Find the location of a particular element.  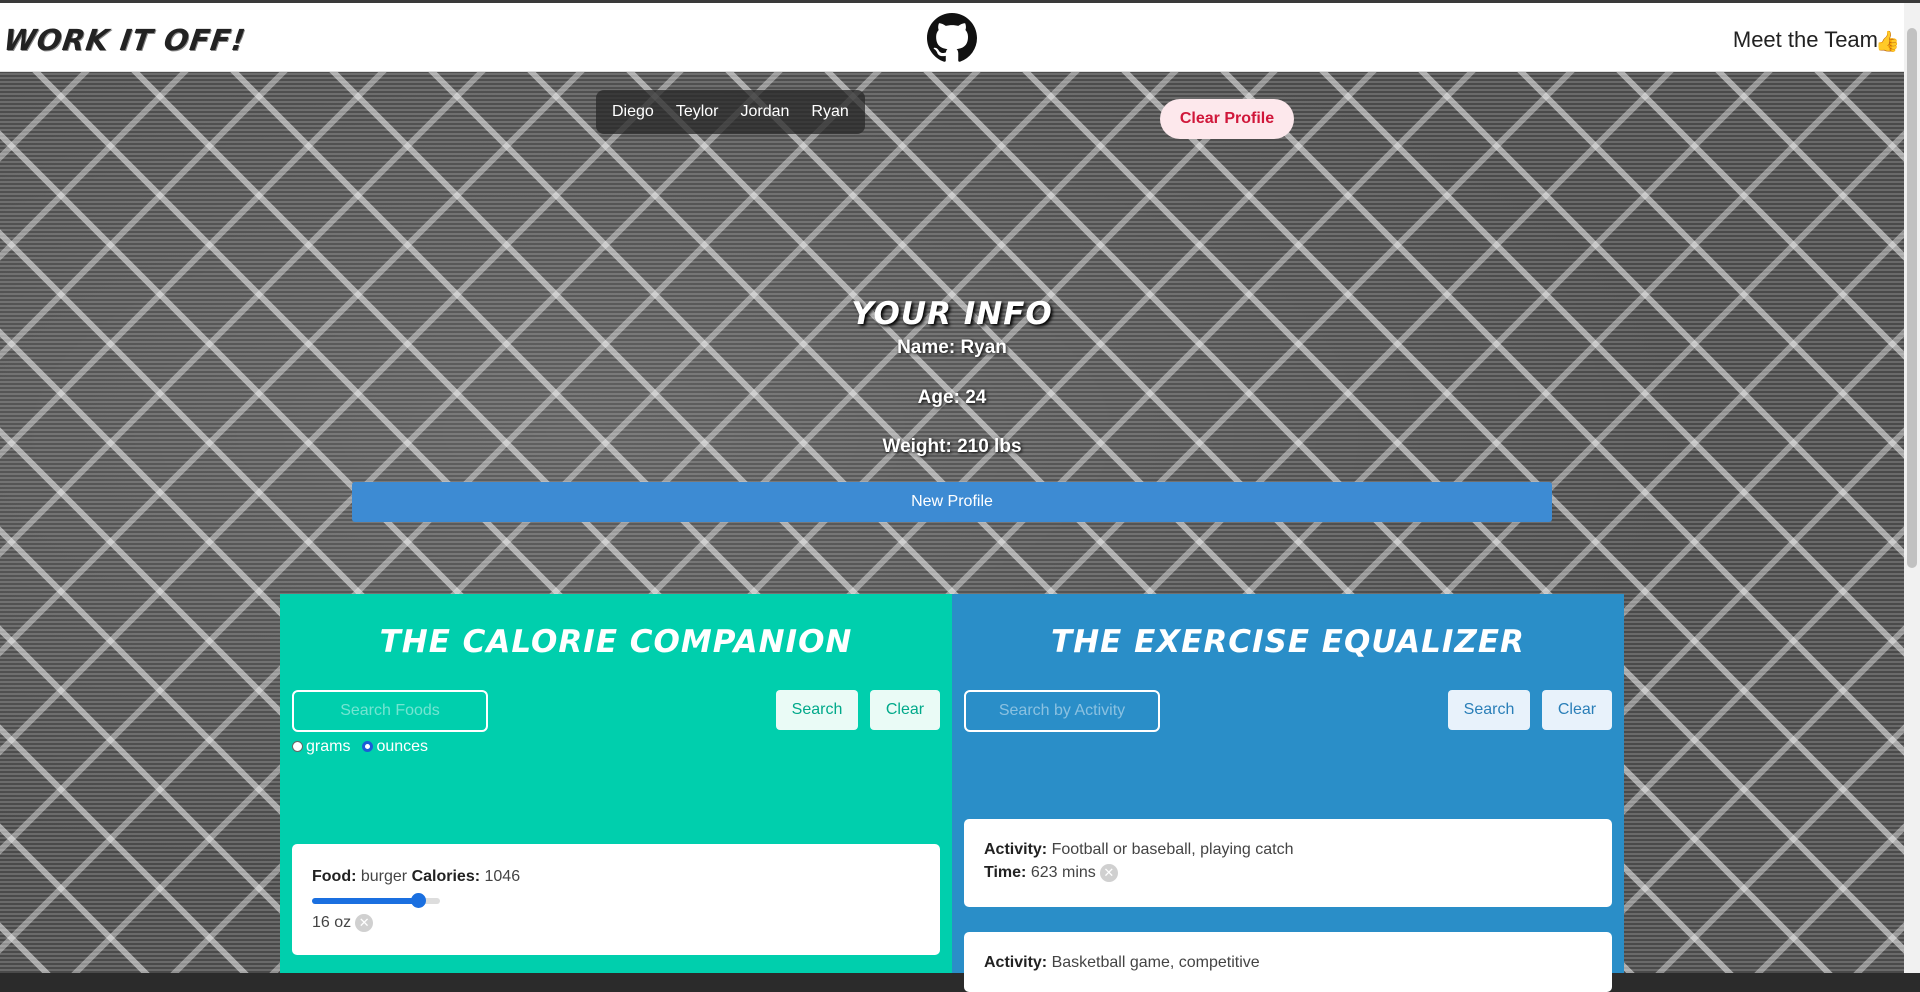

name-value: Ryan is located at coordinates (983, 347).